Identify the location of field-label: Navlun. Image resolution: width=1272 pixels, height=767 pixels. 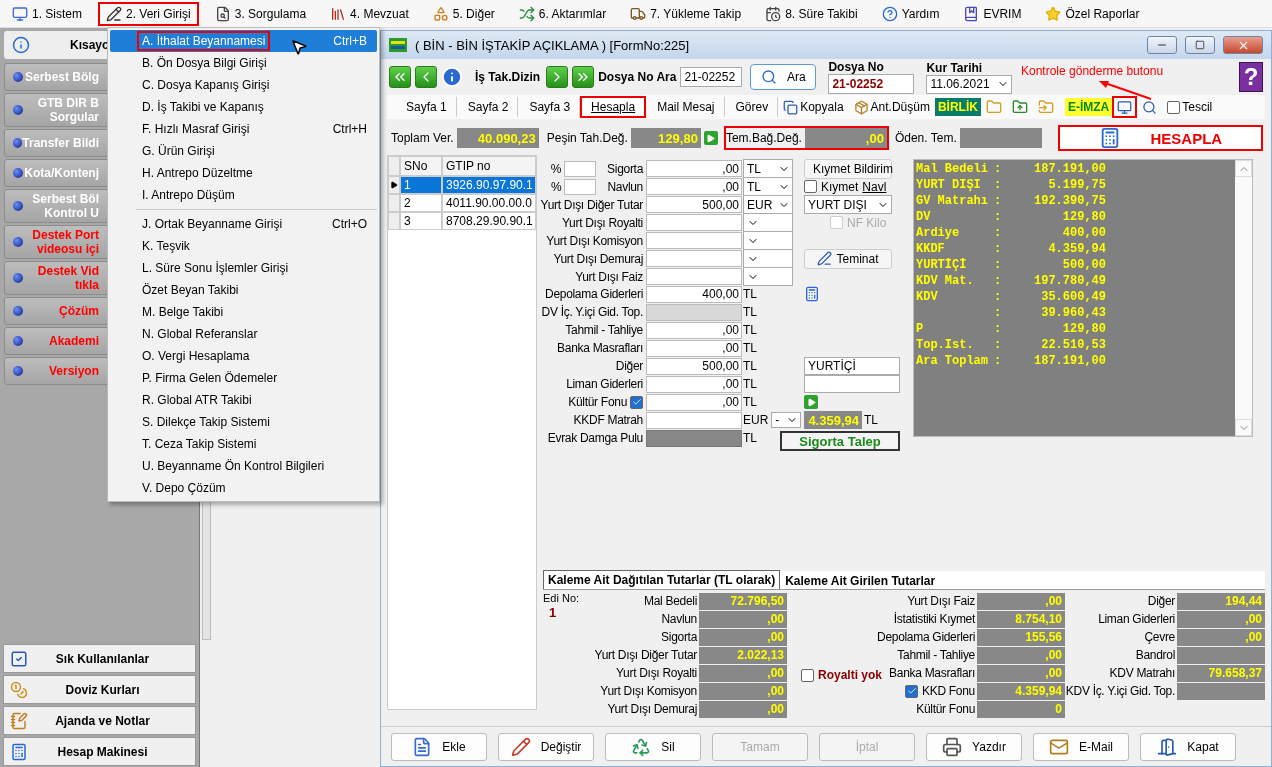
(679, 619).